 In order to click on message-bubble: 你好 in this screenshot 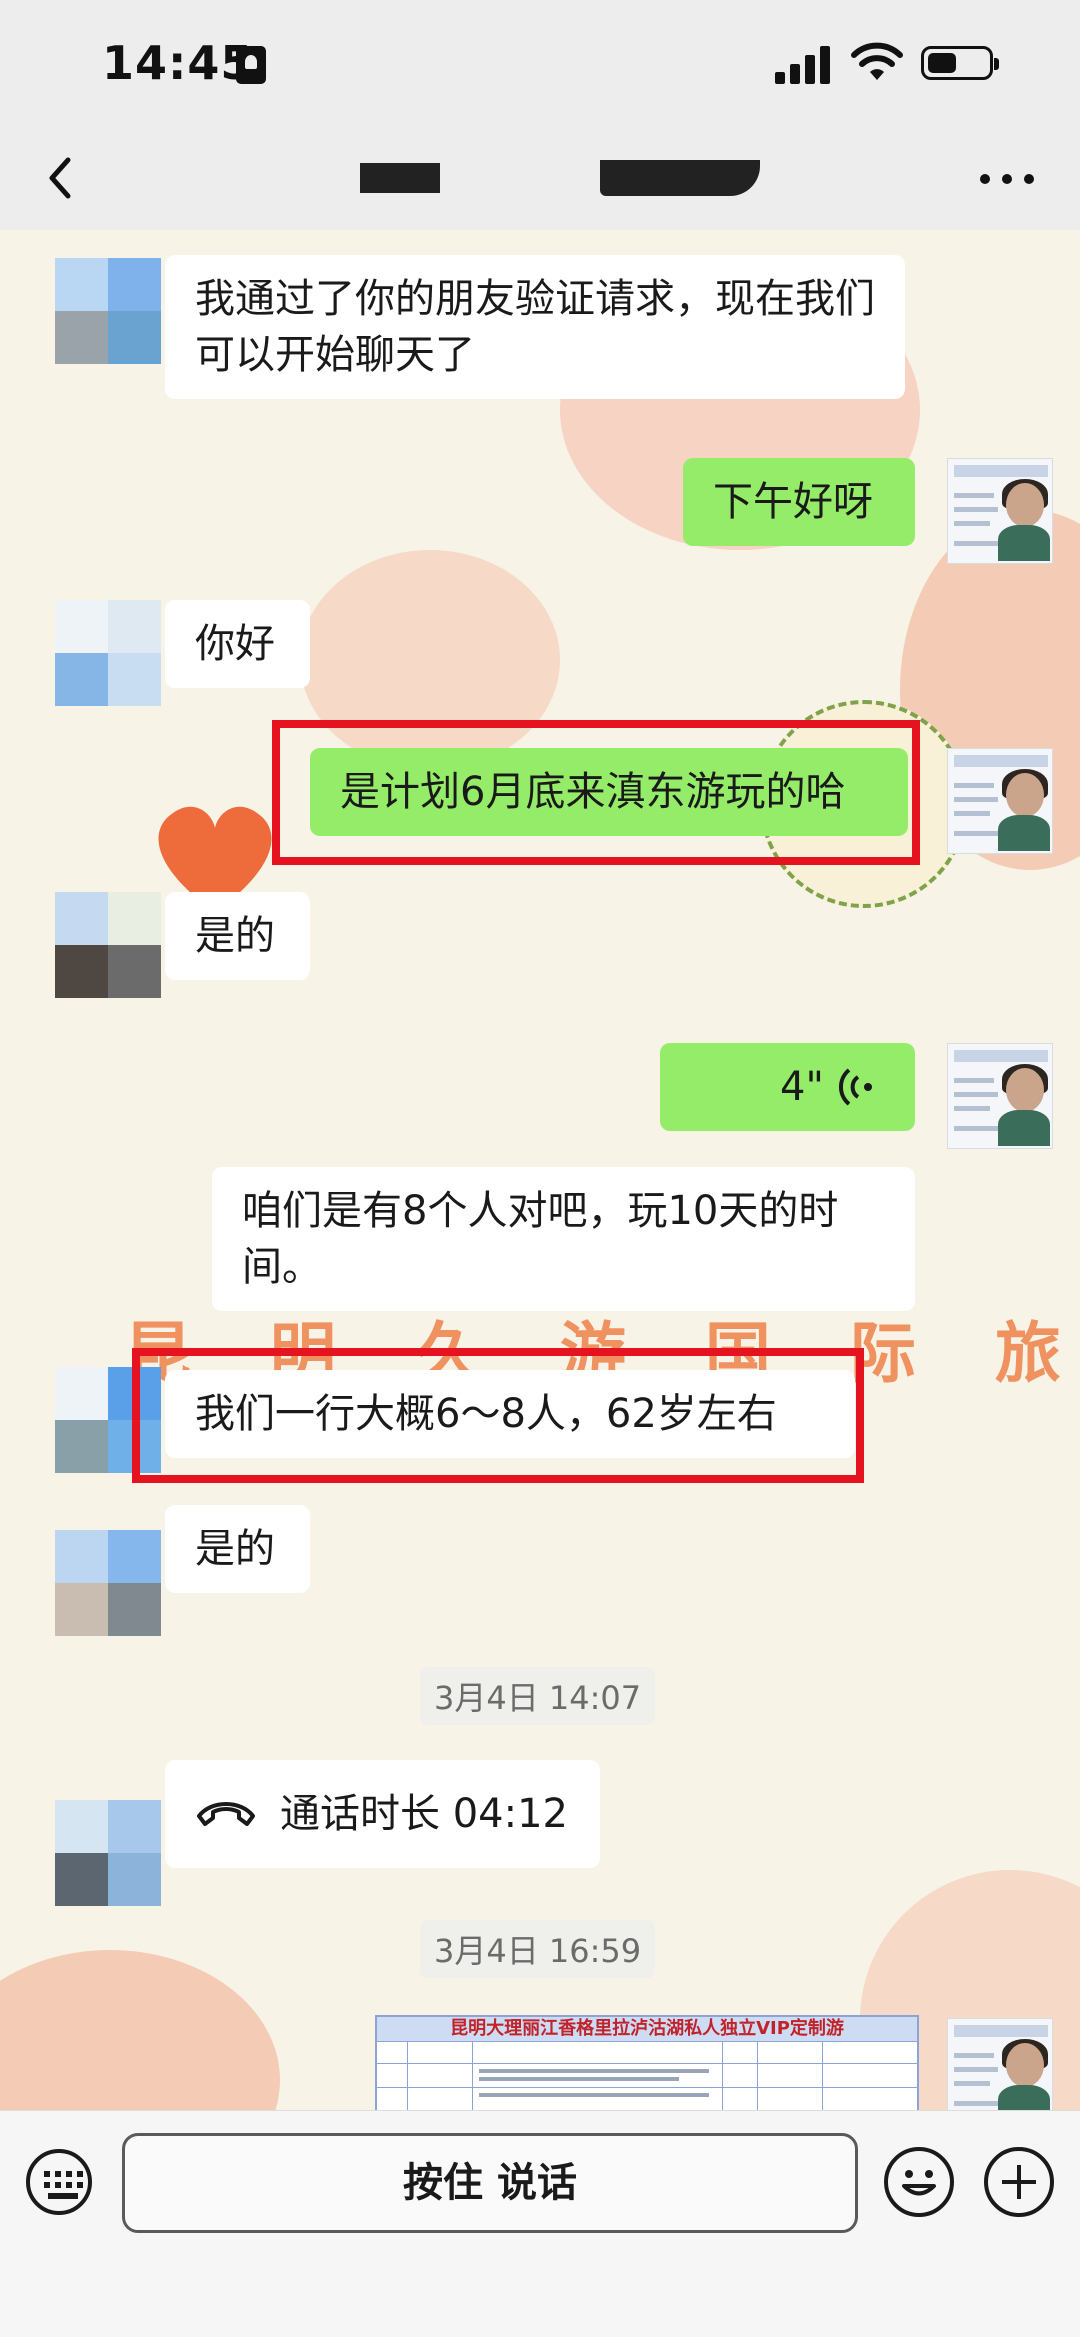, I will do `click(237, 644)`.